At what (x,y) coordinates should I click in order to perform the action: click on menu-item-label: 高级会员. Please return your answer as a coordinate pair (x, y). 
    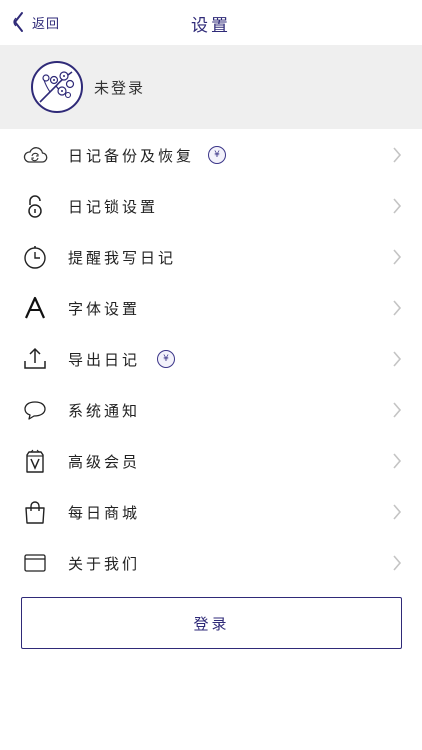
    Looking at the image, I should click on (104, 462).